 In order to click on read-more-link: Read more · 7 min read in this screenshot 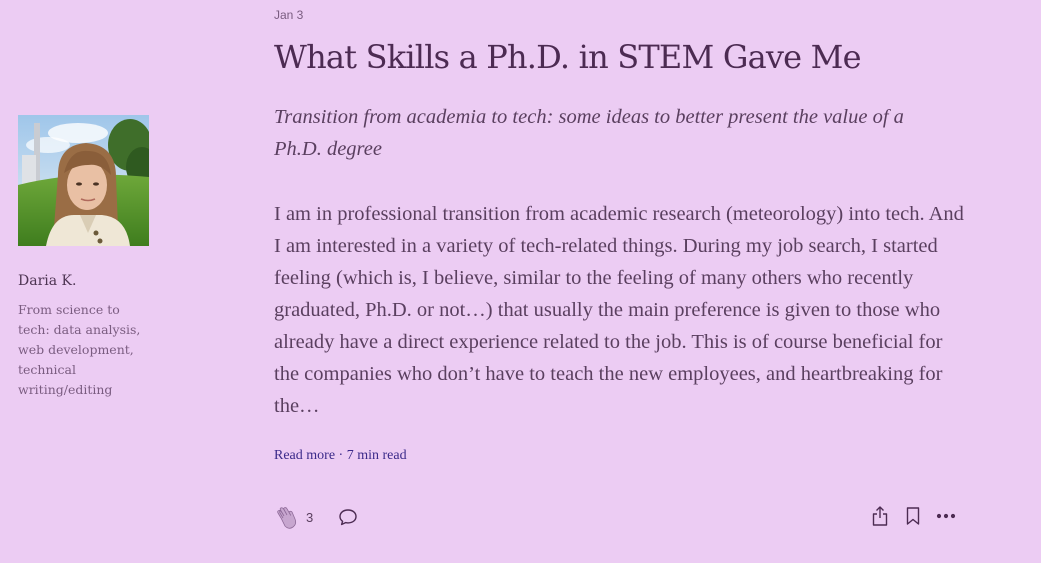, I will do `click(340, 456)`.